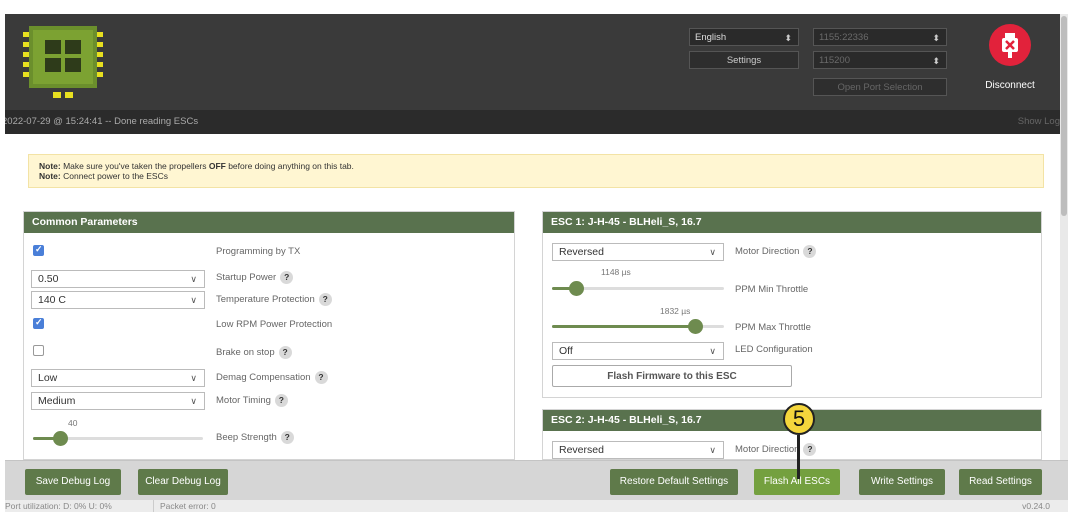 The height and width of the screenshot is (512, 1075). I want to click on max-throttle-value: 1832 µs, so click(675, 311).